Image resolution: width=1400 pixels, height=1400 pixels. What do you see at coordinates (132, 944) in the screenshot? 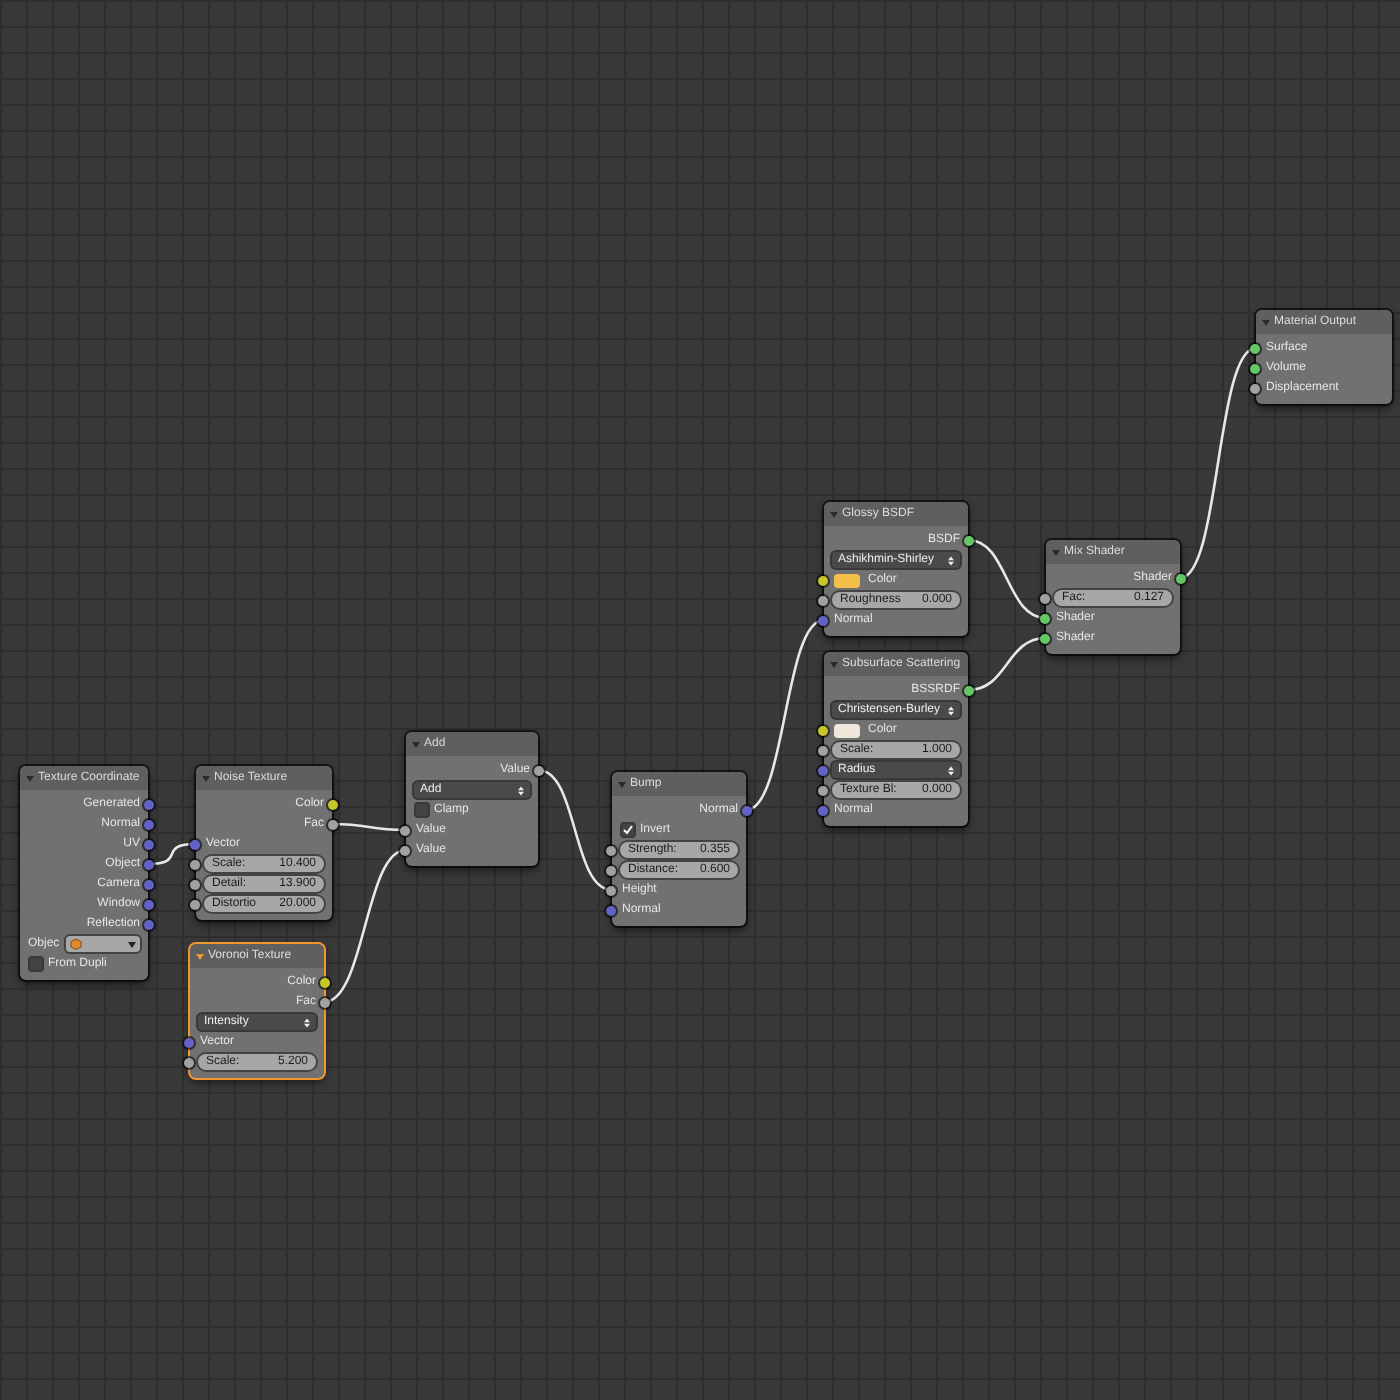
I see `caret-icon` at bounding box center [132, 944].